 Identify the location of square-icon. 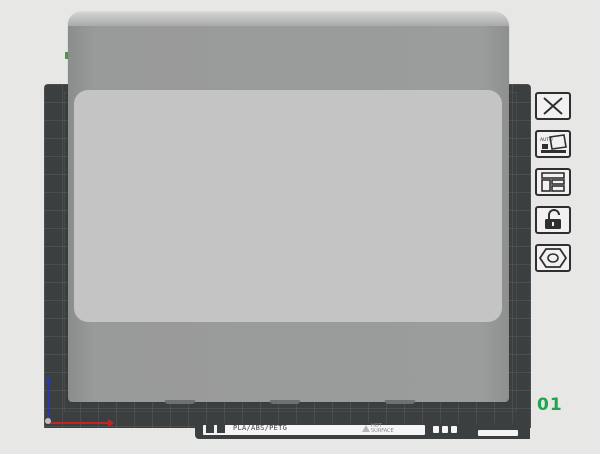
(445, 429).